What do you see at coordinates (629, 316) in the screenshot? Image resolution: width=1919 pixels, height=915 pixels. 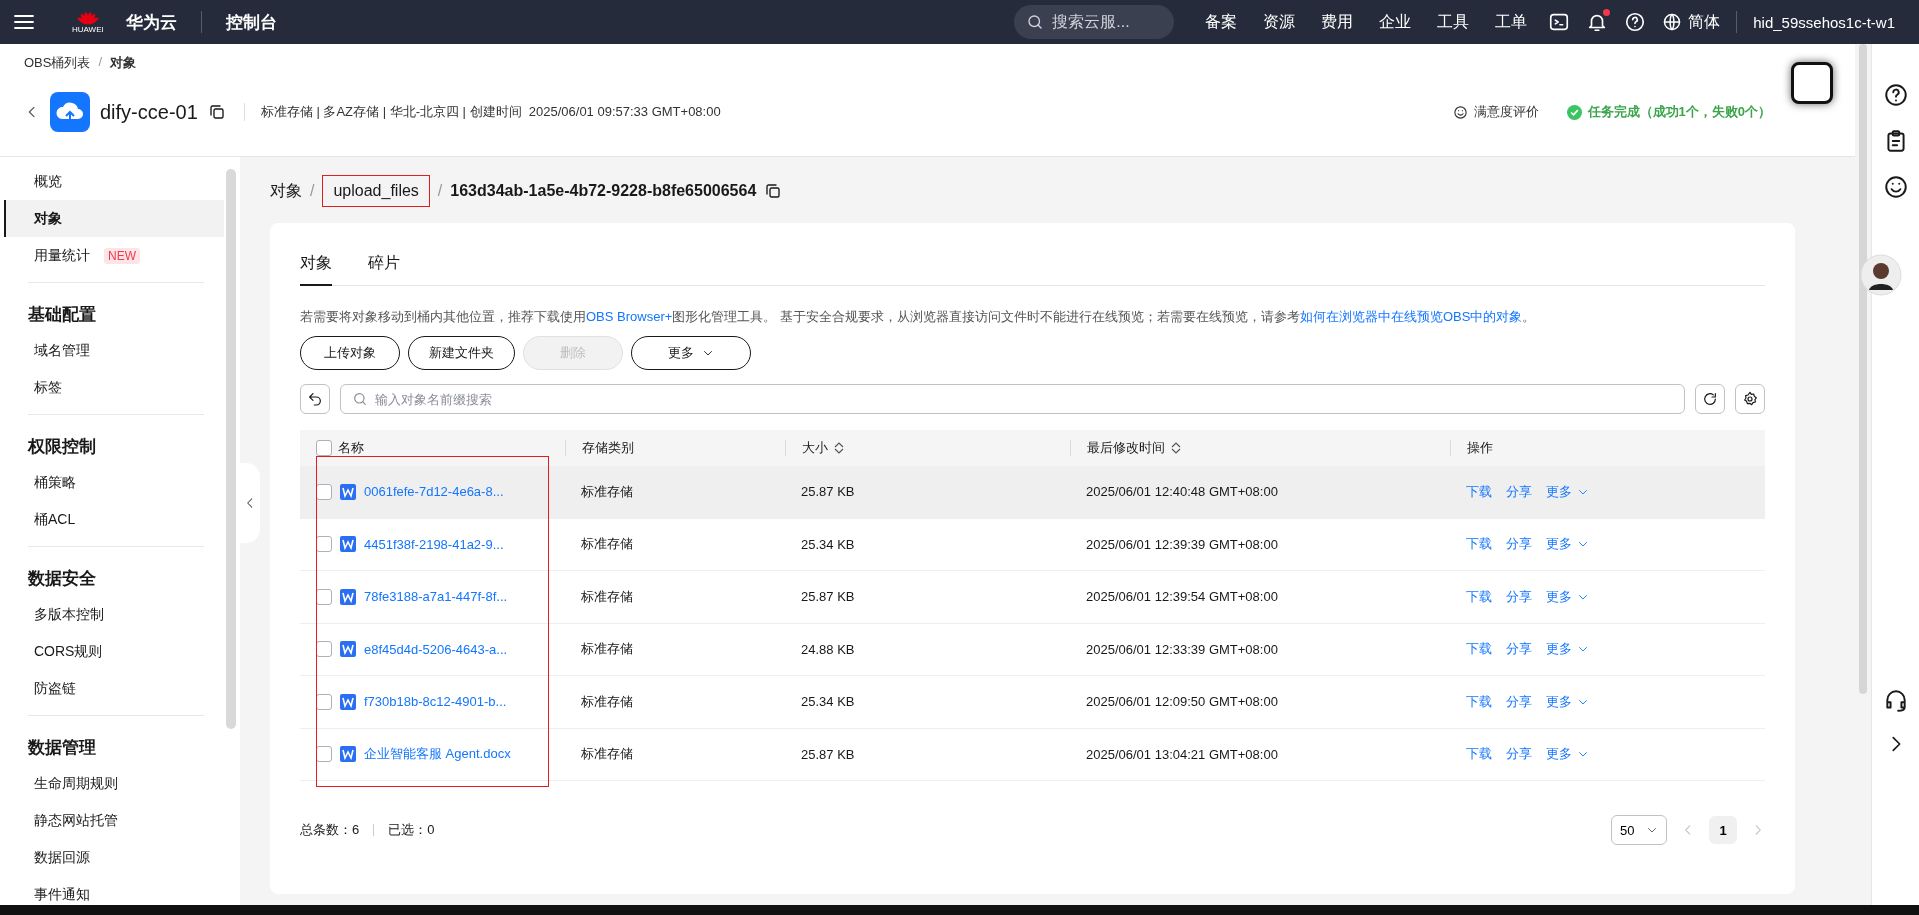 I see `help-link: OBS Browser+` at bounding box center [629, 316].